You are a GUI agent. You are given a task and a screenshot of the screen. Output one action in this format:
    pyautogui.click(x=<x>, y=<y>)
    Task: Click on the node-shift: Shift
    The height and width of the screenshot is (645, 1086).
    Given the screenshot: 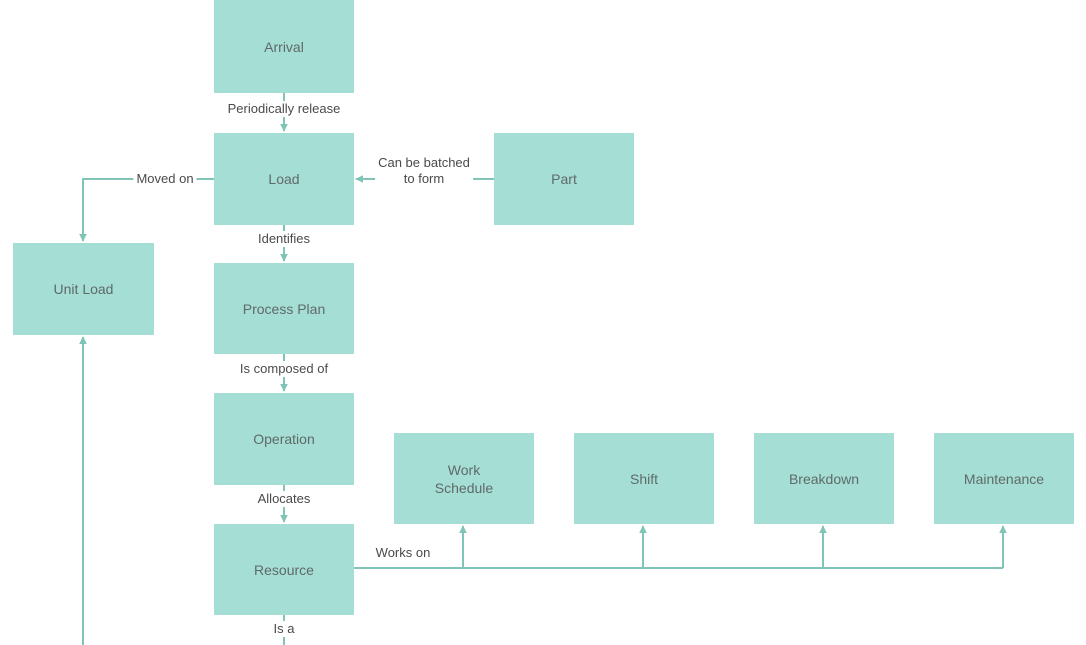 What is the action you would take?
    pyautogui.click(x=644, y=478)
    